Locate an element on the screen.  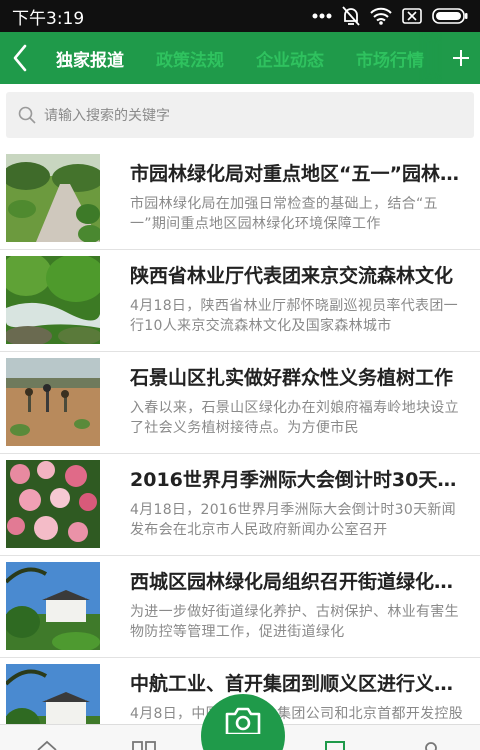
article-summary: 为进一步做好街道绿化养护、古树保护、林业有害生物防控等管理工作，促进街道绿化 is located at coordinates (294, 622).